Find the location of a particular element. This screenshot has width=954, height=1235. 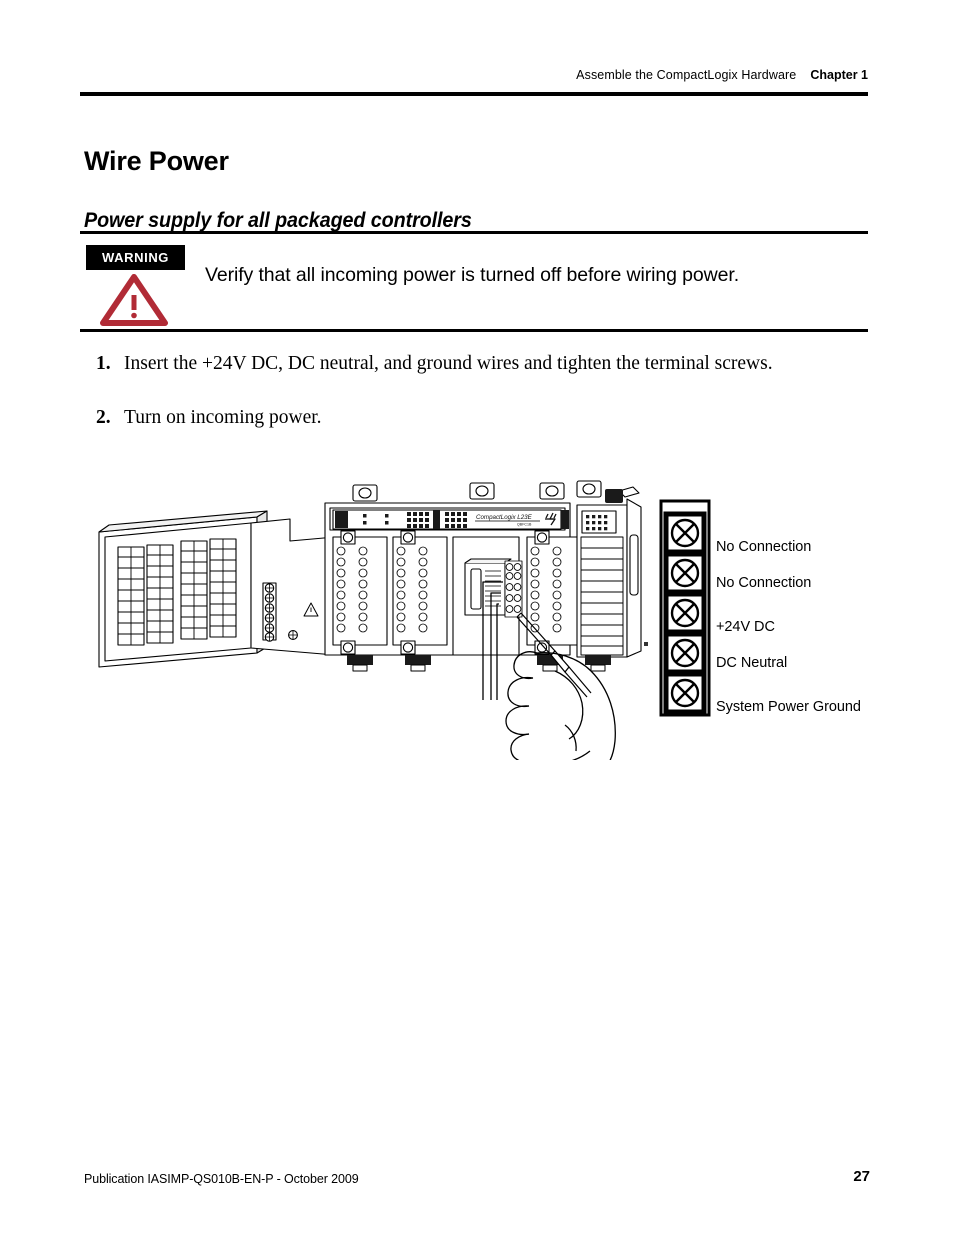

terminal-label-3: +24V DC is located at coordinates (745, 627).